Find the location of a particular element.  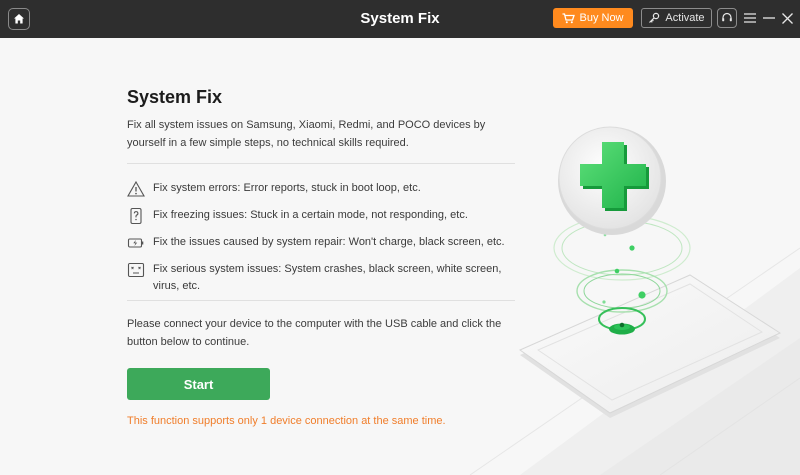

title-bar: System Fix Buy Now Activate is located at coordinates (400, 19).